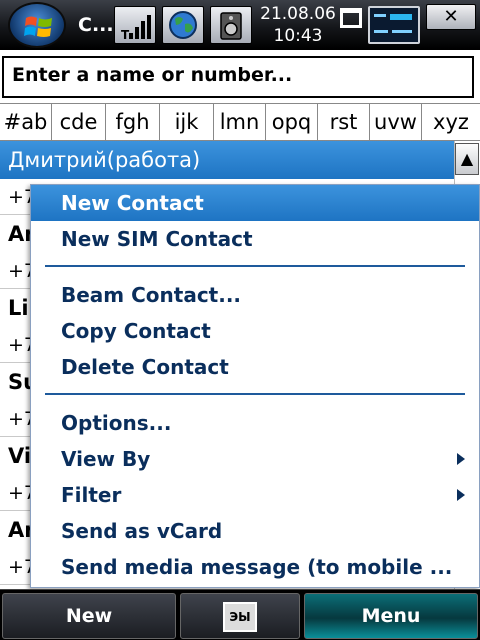 Image resolution: width=480 pixels, height=640 pixels. Describe the element at coordinates (255, 203) in the screenshot. I see `menu-new-contact: New Contact` at that location.